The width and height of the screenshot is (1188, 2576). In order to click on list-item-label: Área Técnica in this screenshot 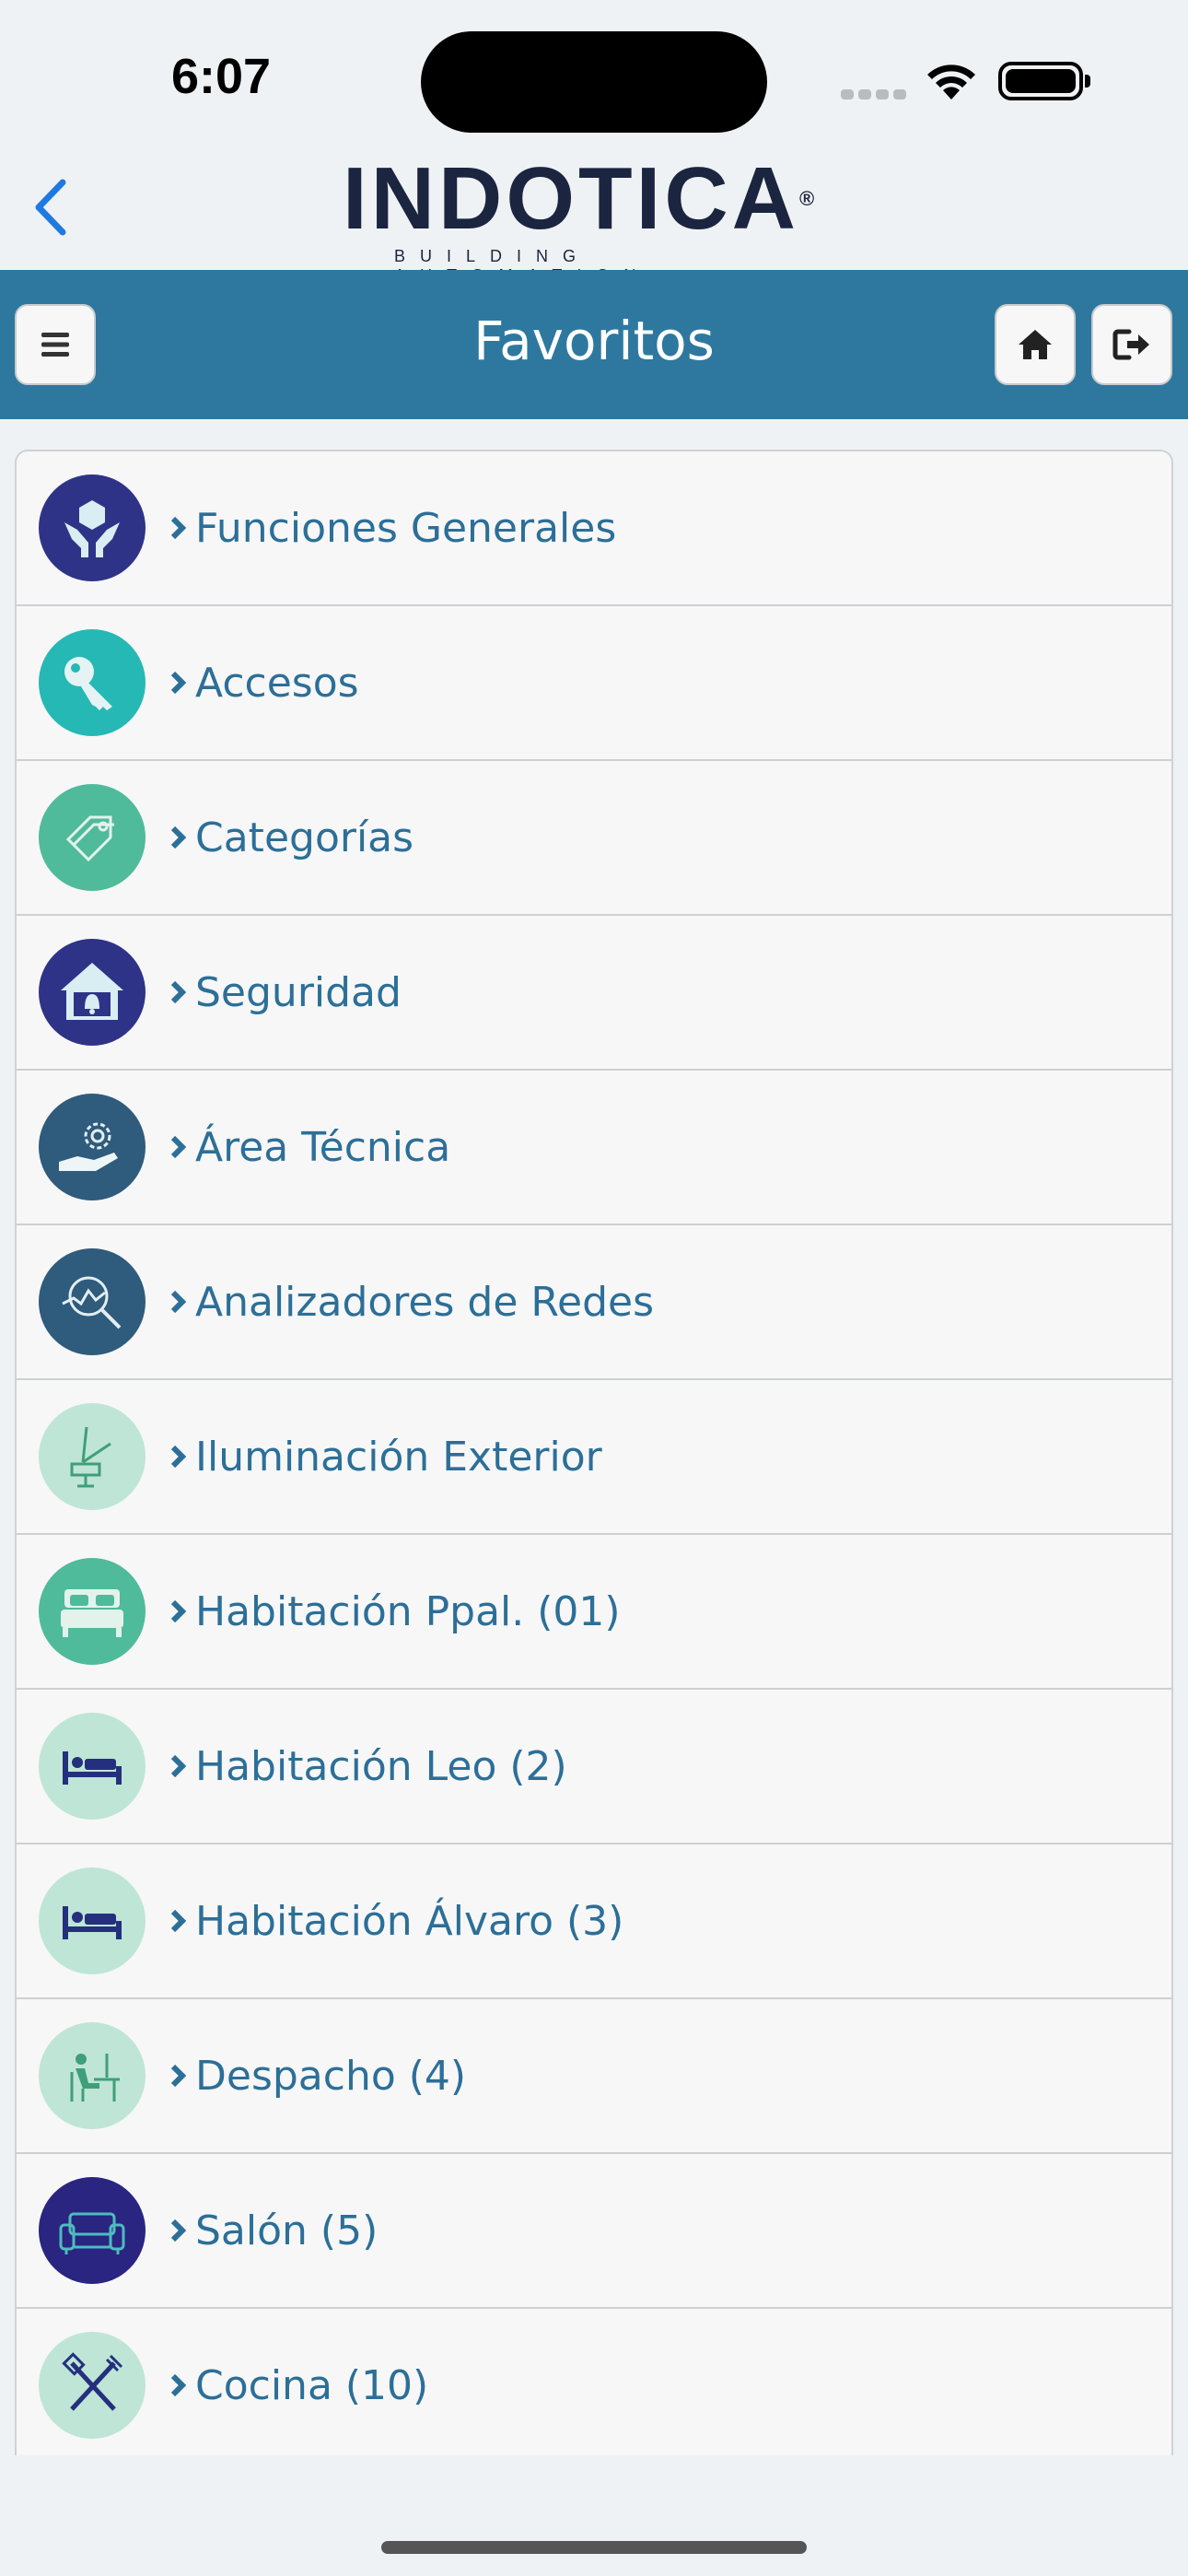, I will do `click(323, 1147)`.